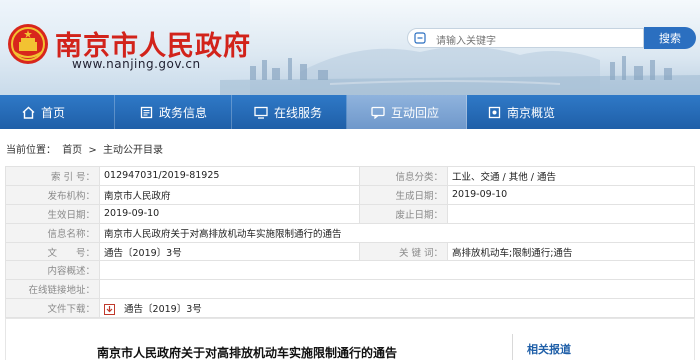 Image resolution: width=700 pixels, height=361 pixels. I want to click on category-label: 信息分类：, so click(403, 176).